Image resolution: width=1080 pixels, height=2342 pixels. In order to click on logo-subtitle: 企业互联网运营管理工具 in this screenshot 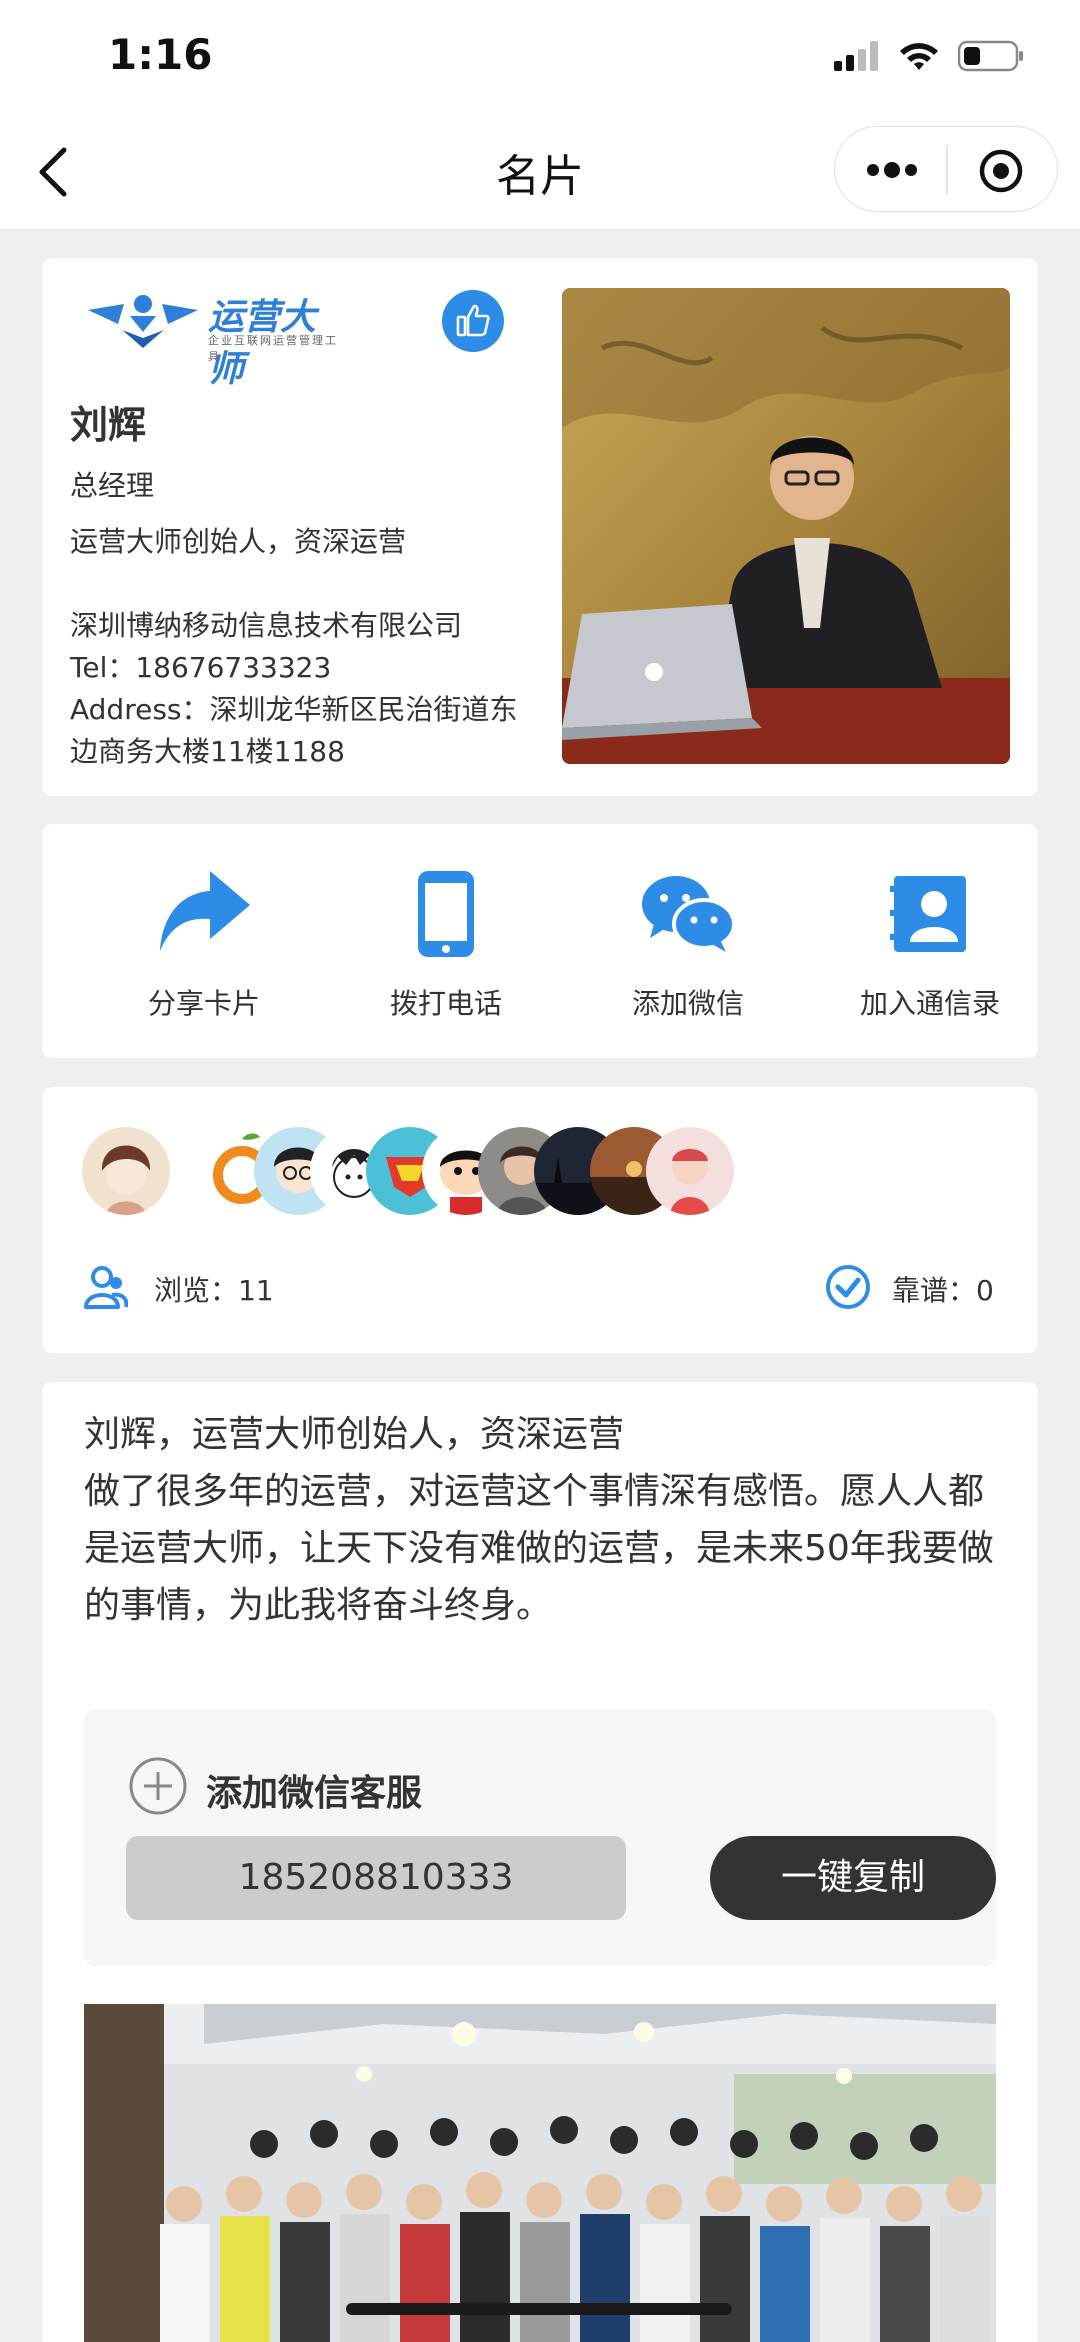, I will do `click(273, 348)`.